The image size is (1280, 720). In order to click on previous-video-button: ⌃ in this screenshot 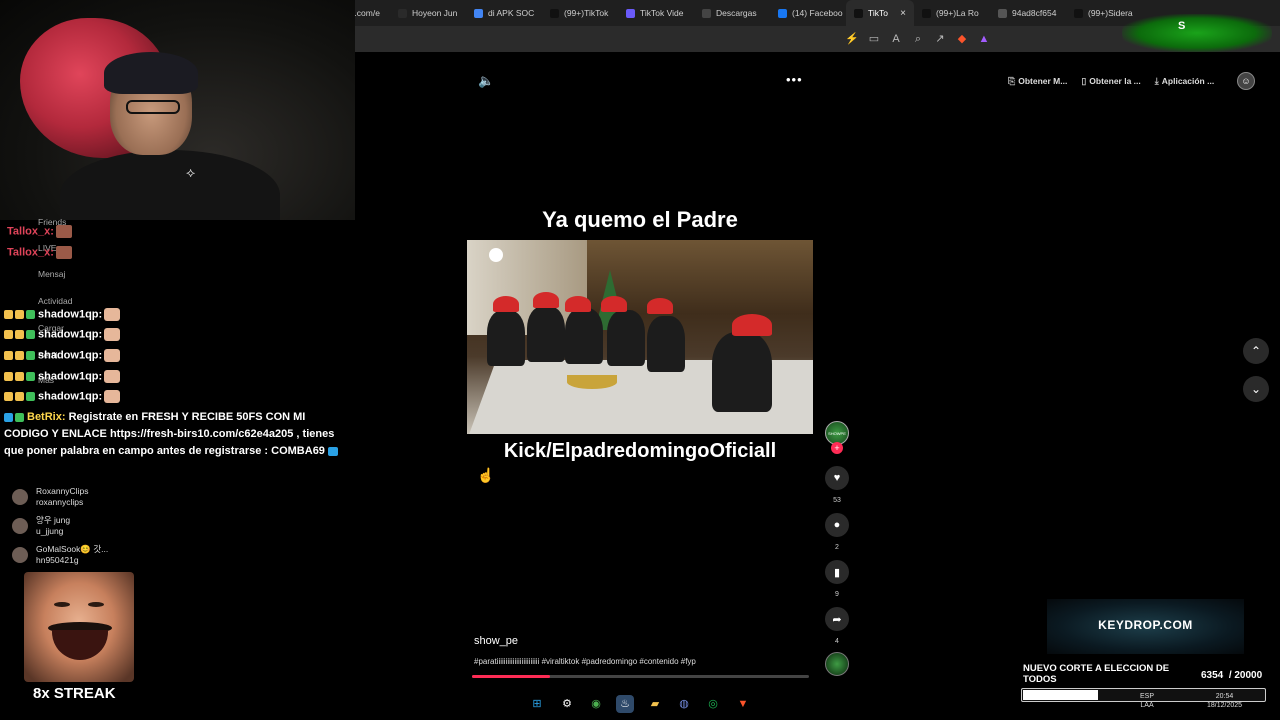, I will do `click(1256, 351)`.